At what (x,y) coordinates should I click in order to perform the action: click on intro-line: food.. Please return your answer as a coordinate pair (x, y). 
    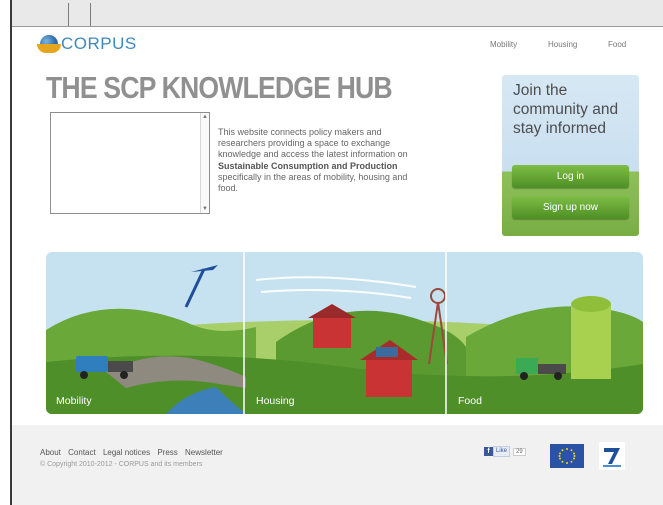
    Looking at the image, I should click on (228, 188).